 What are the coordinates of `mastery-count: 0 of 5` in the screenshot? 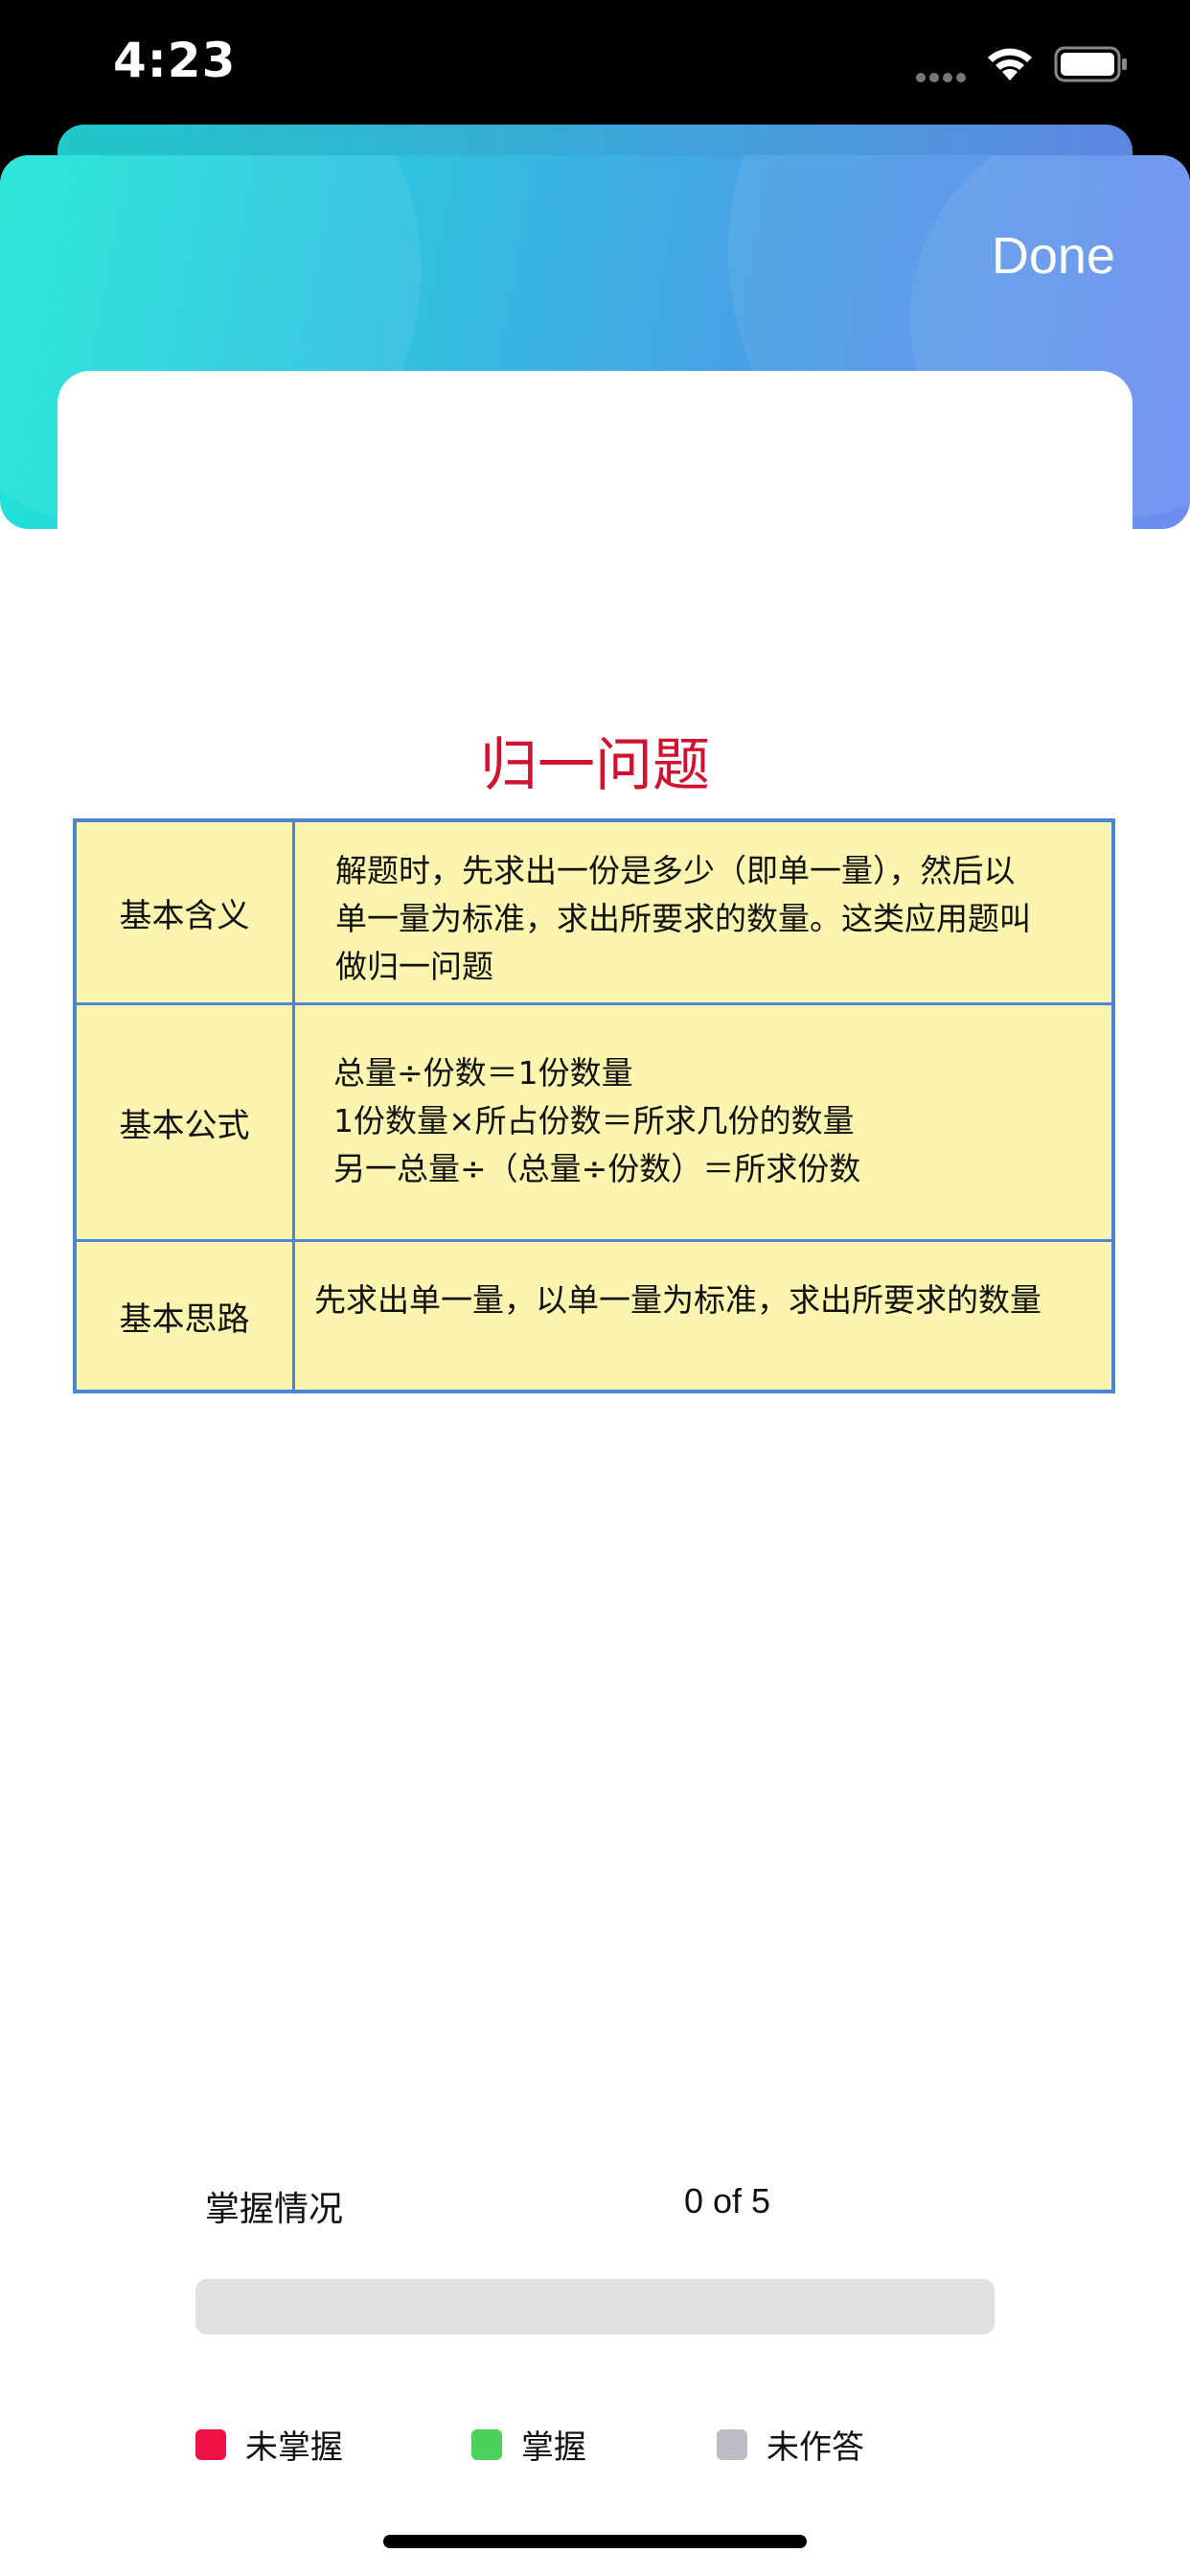 It's located at (728, 2200).